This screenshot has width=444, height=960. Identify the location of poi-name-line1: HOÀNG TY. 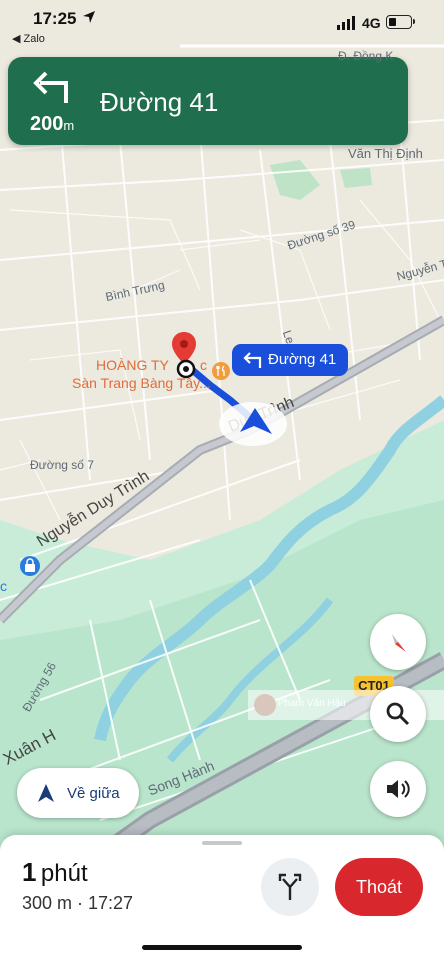
(132, 365).